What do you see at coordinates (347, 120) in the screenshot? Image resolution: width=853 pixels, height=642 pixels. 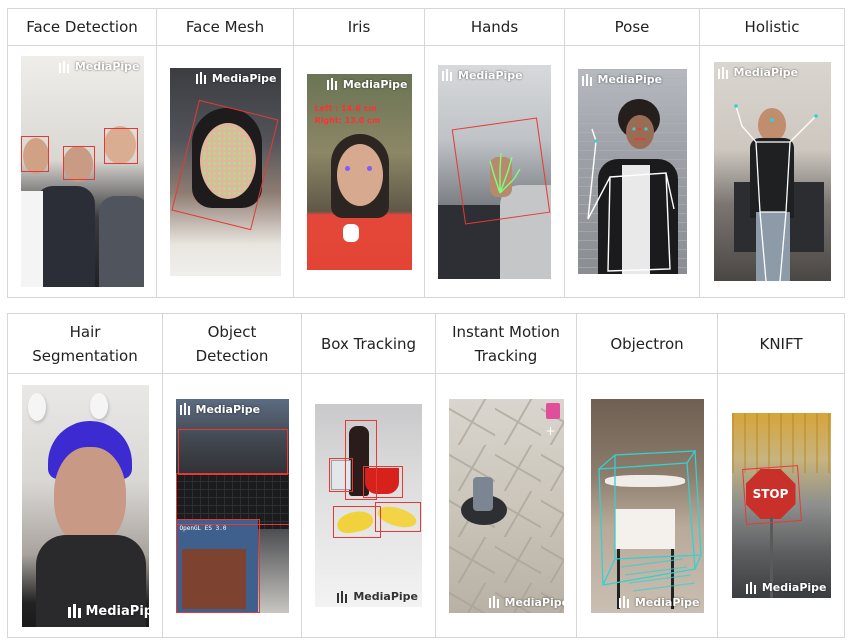 I see `iris-right-readout: Right: 13.0 cm` at bounding box center [347, 120].